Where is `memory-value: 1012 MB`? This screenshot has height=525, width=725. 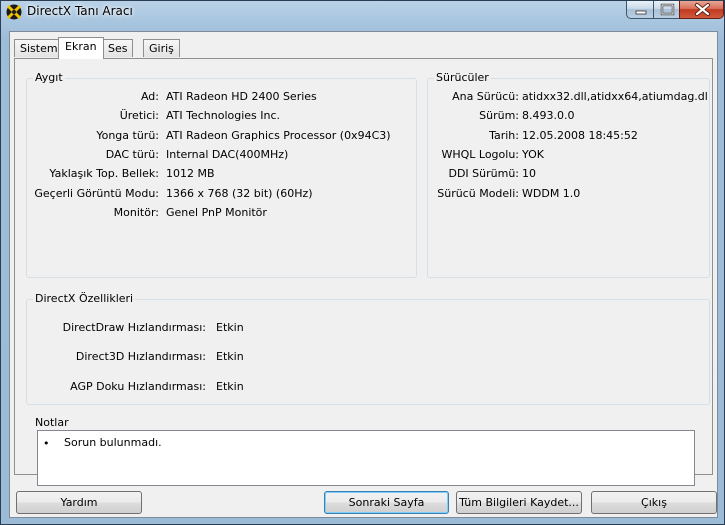 memory-value: 1012 MB is located at coordinates (190, 173).